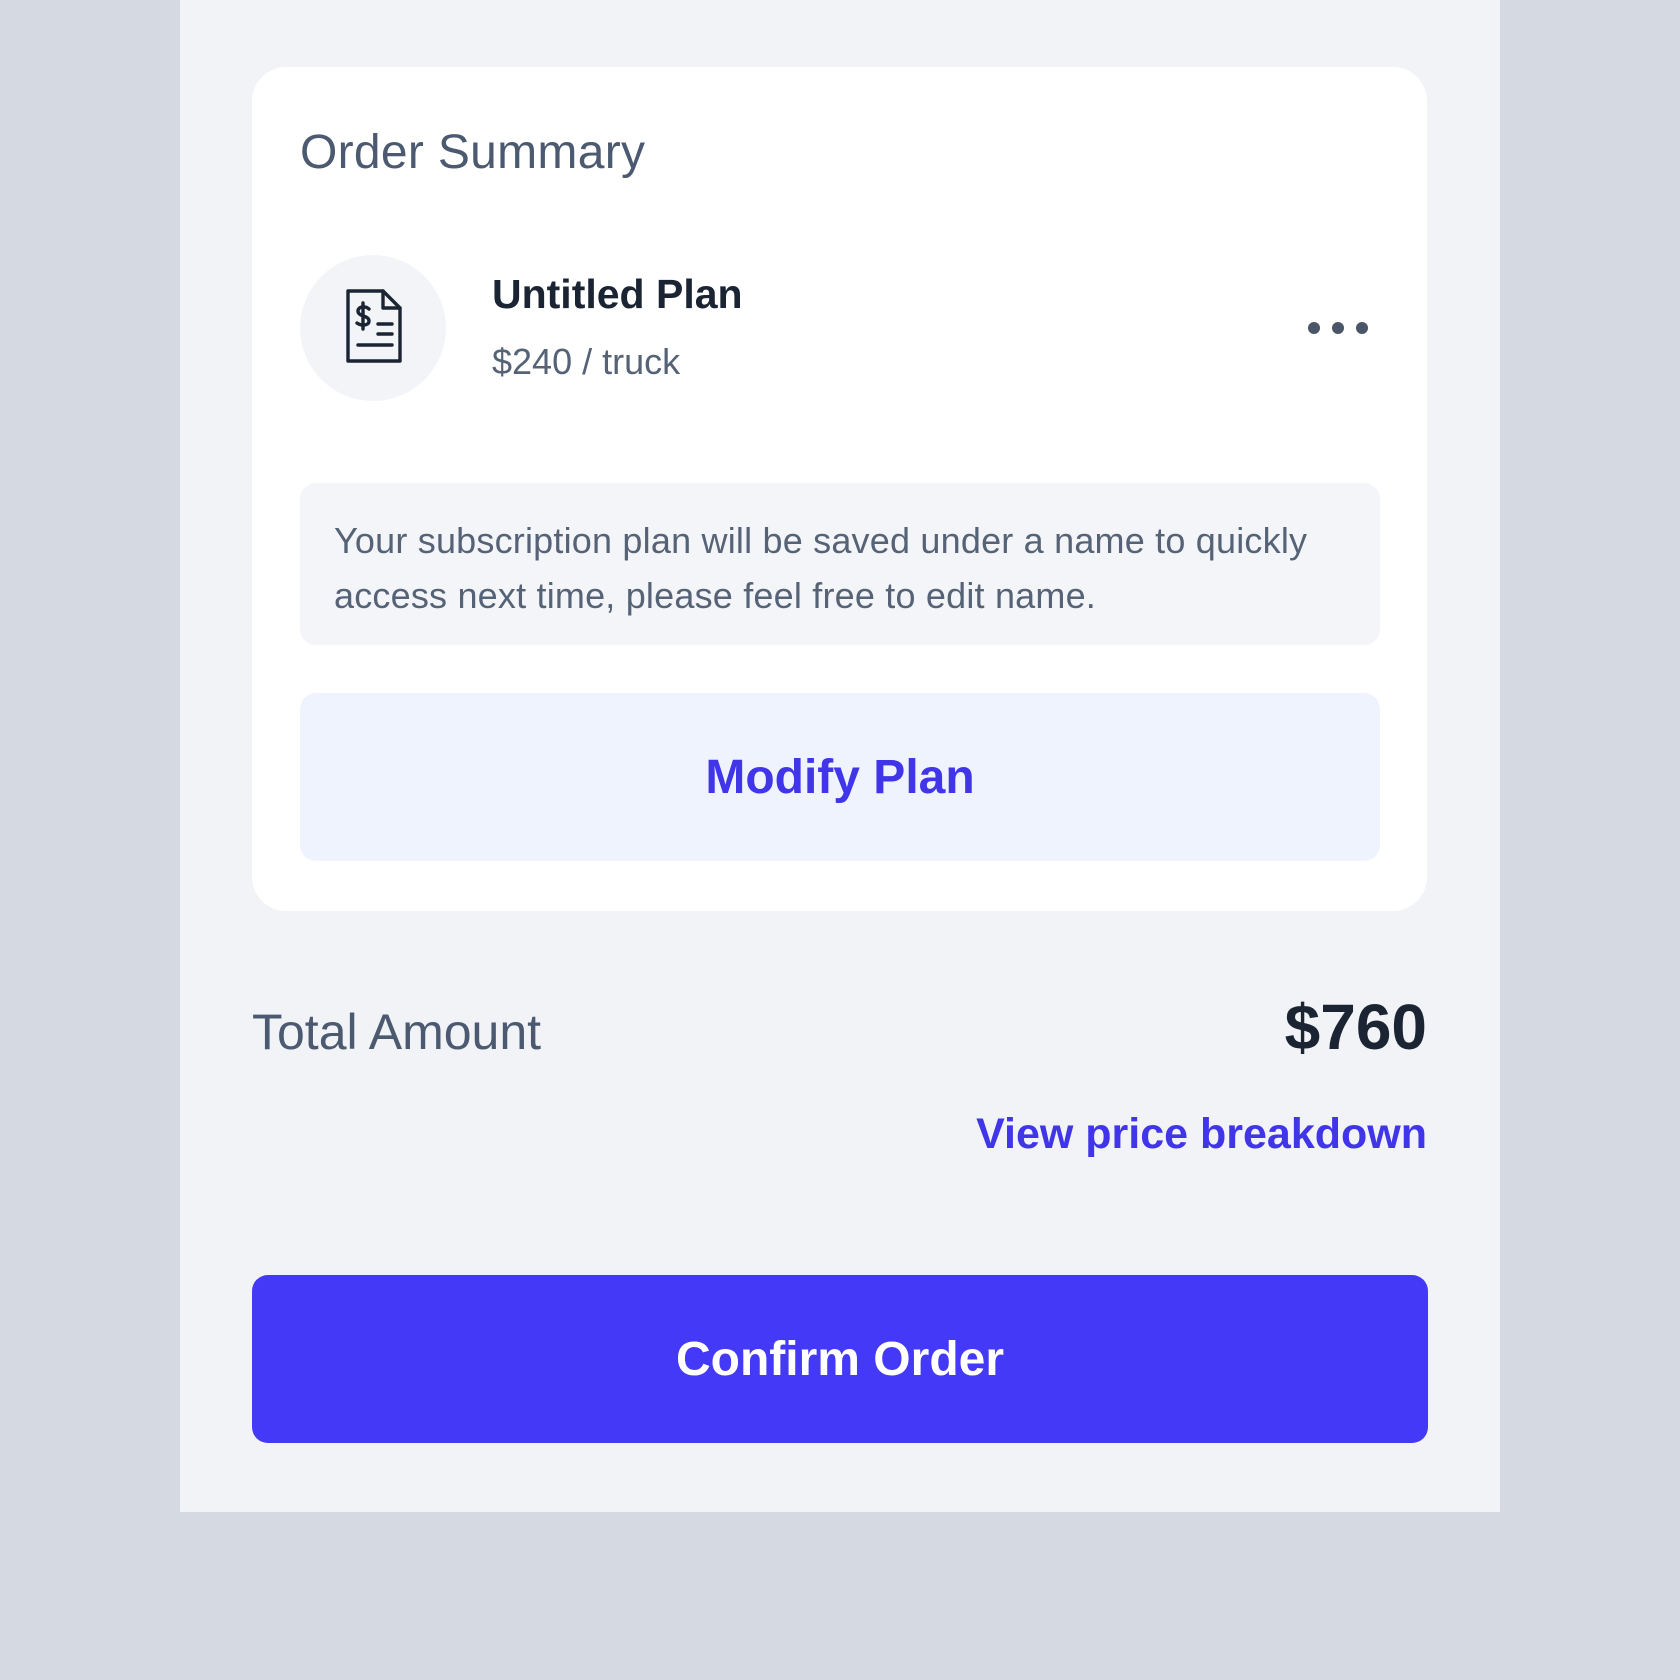 Image resolution: width=1680 pixels, height=1680 pixels. I want to click on modify-plan-button: Modify Plan, so click(840, 777).